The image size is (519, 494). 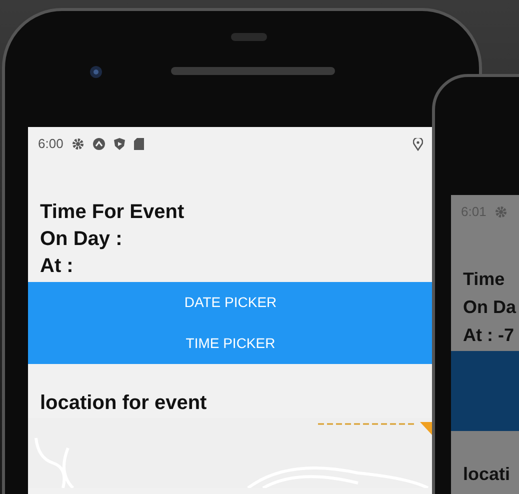 What do you see at coordinates (139, 144) in the screenshot?
I see `sd-card-icon` at bounding box center [139, 144].